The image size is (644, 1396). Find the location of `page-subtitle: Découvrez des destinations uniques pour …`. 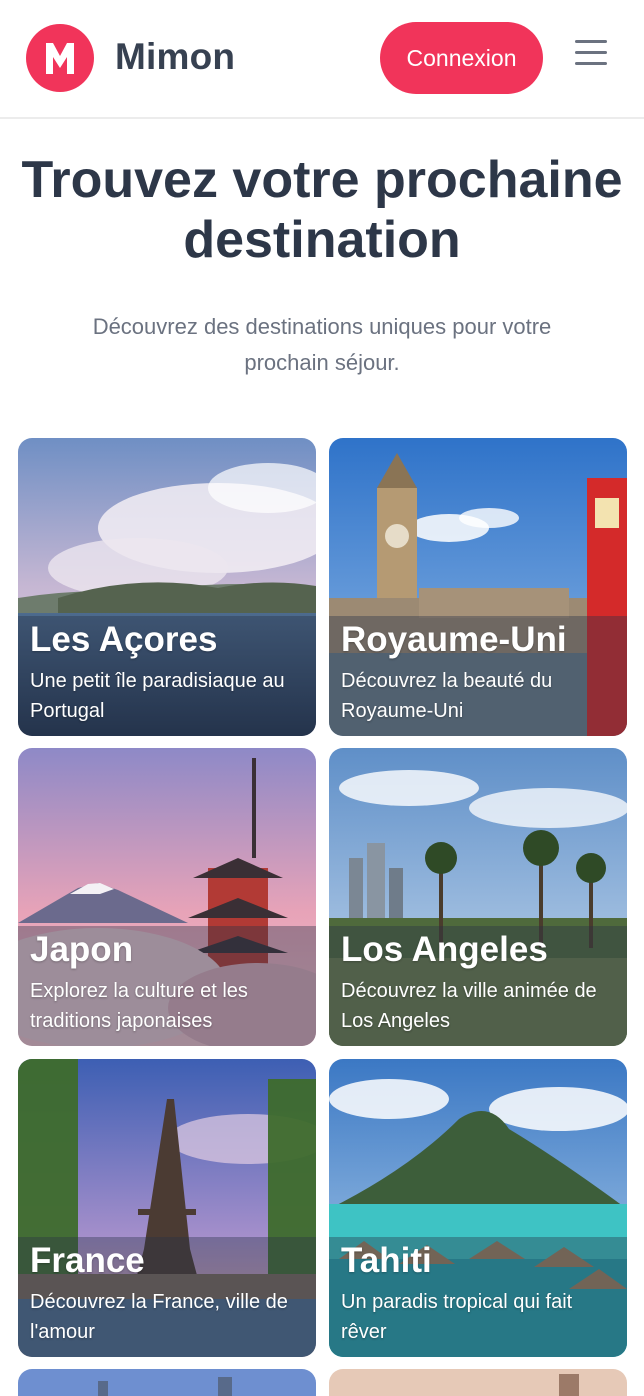

page-subtitle: Découvrez des destinations uniques pour … is located at coordinates (322, 344).